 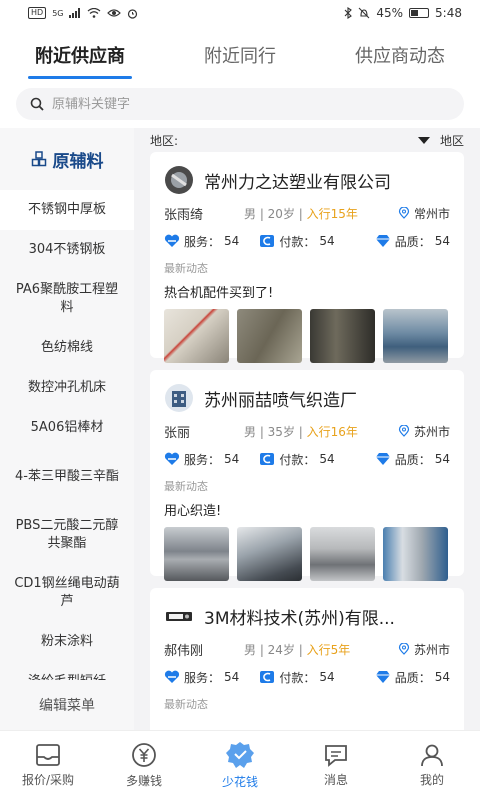 I want to click on location: 苏州市, so click(x=424, y=649).